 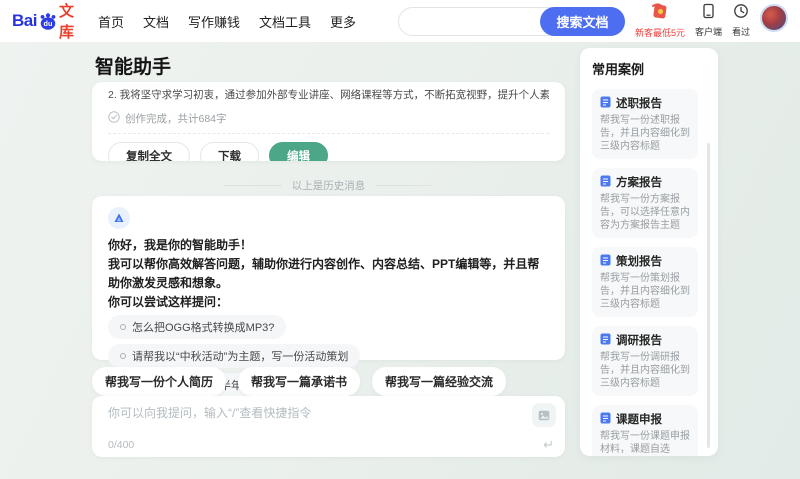 I want to click on image-icon, so click(x=544, y=415).